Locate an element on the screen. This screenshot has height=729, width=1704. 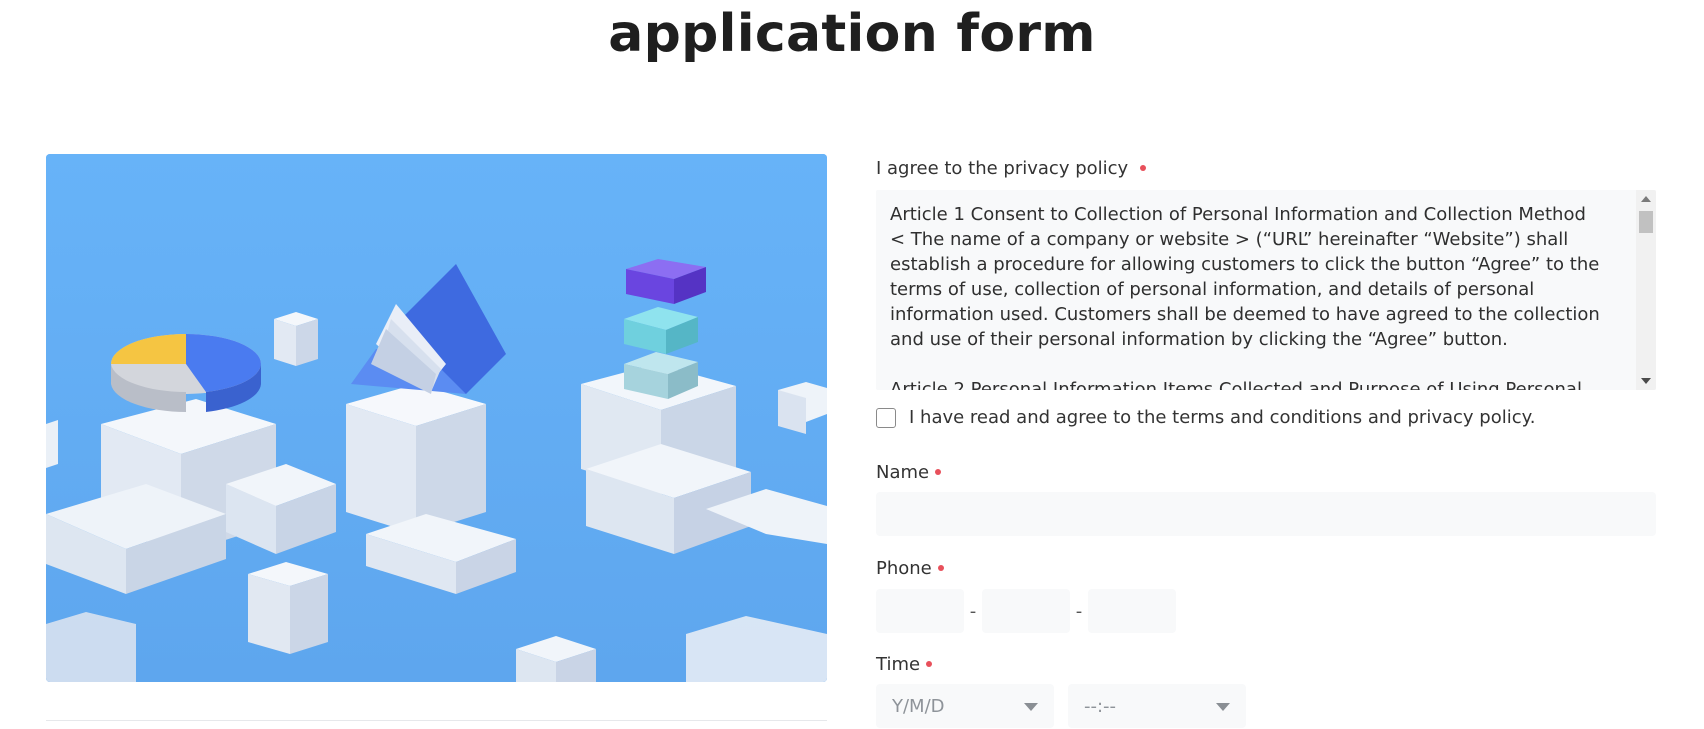
privacy-label-text: I agree to the privacy policy is located at coordinates (1002, 168).